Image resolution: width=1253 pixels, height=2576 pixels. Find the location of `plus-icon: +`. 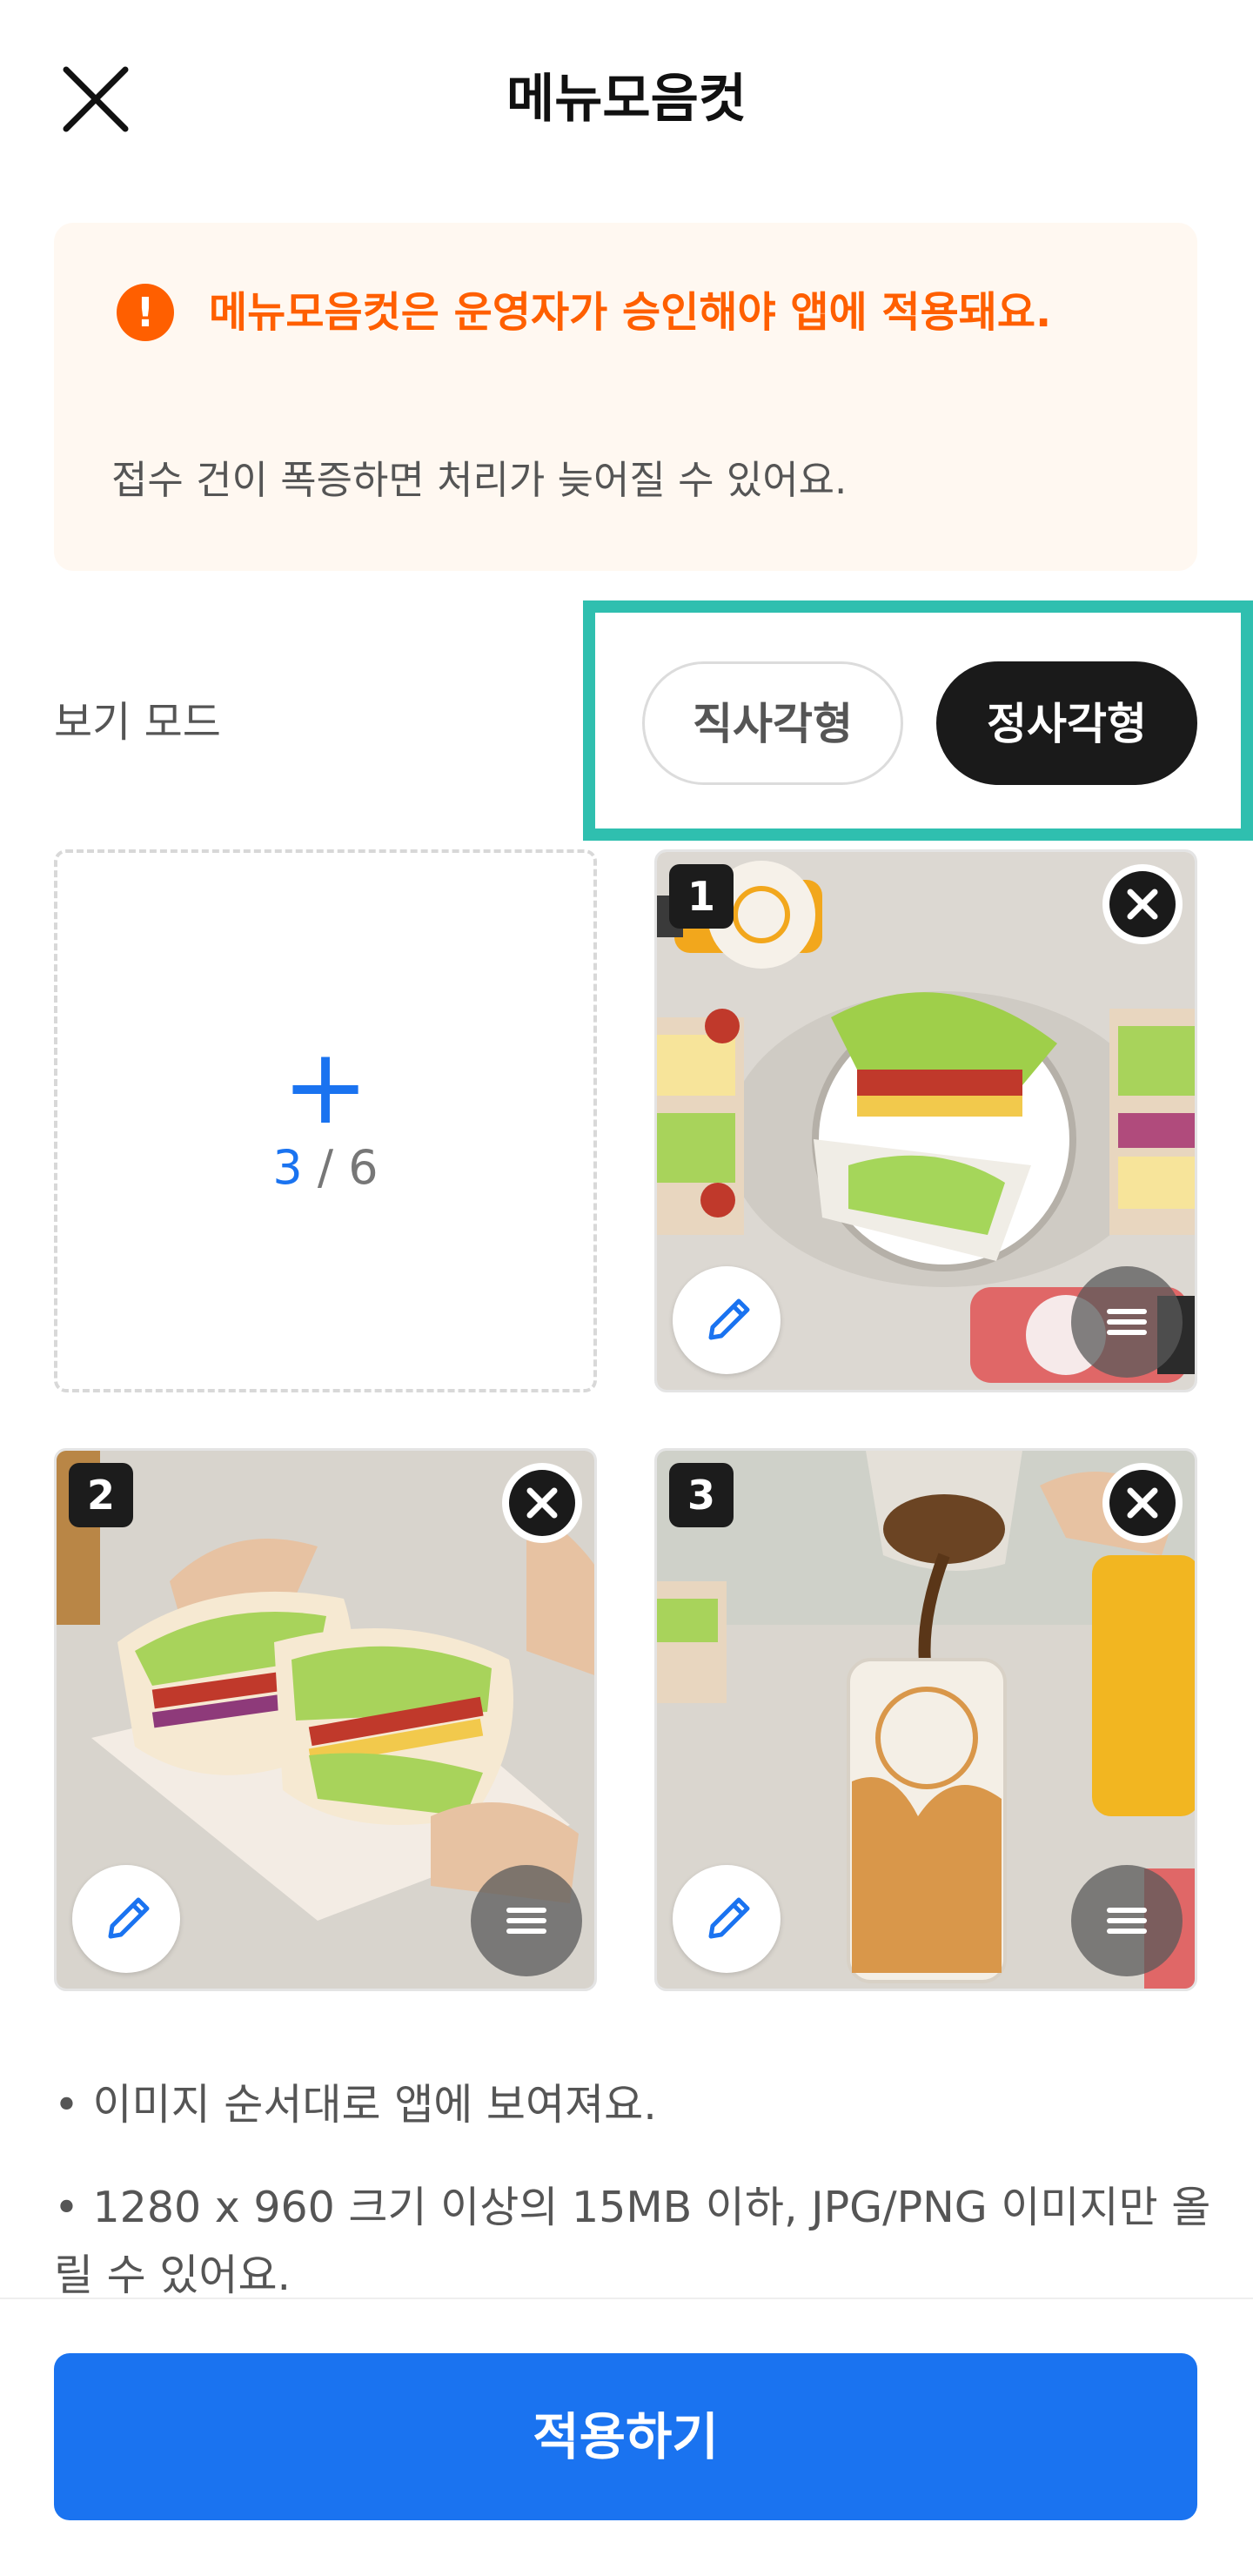

plus-icon: + is located at coordinates (325, 1088).